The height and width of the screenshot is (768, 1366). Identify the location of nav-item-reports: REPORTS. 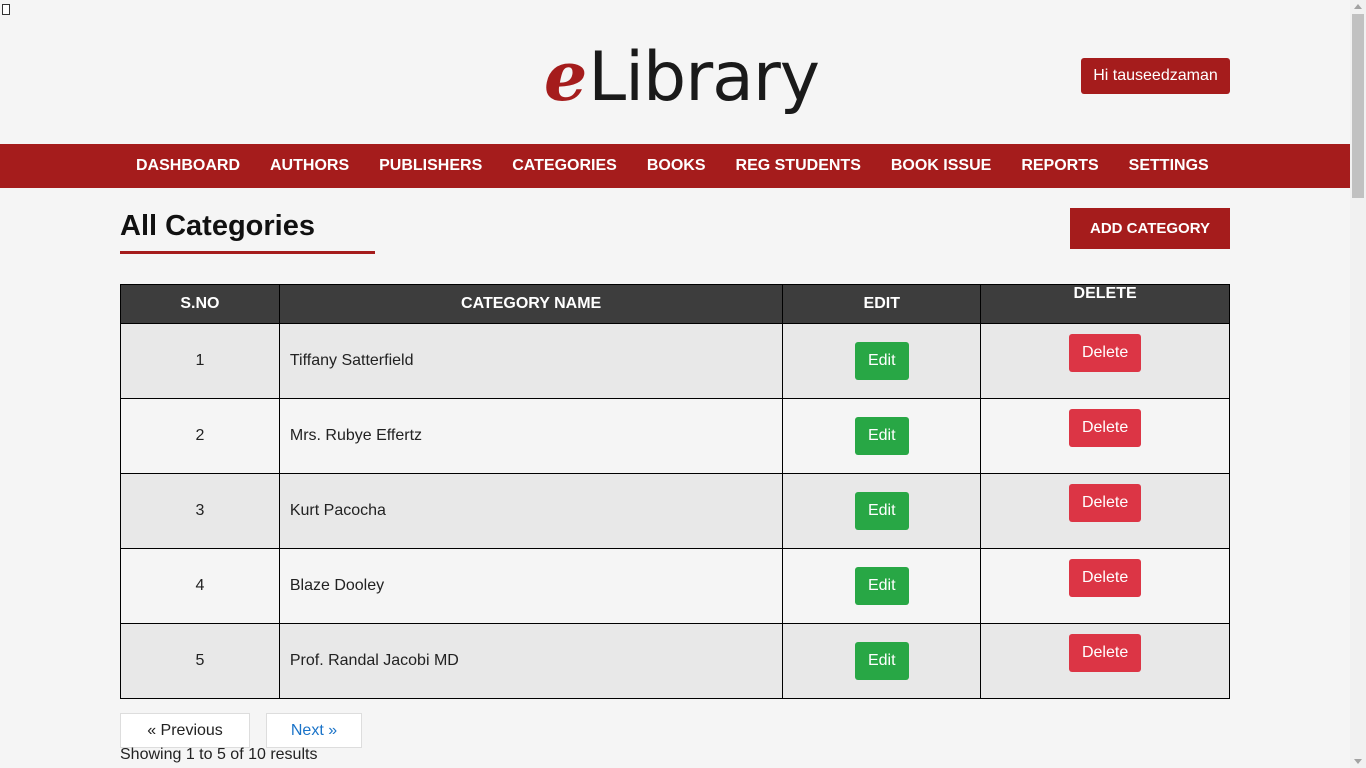
(1059, 166).